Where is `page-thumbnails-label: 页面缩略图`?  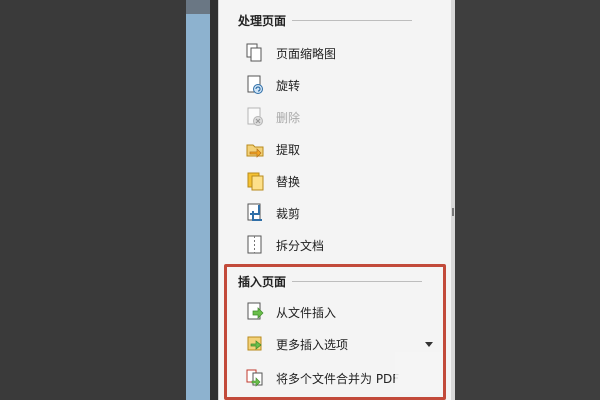
page-thumbnails-label: 页面缩略图 is located at coordinates (306, 53).